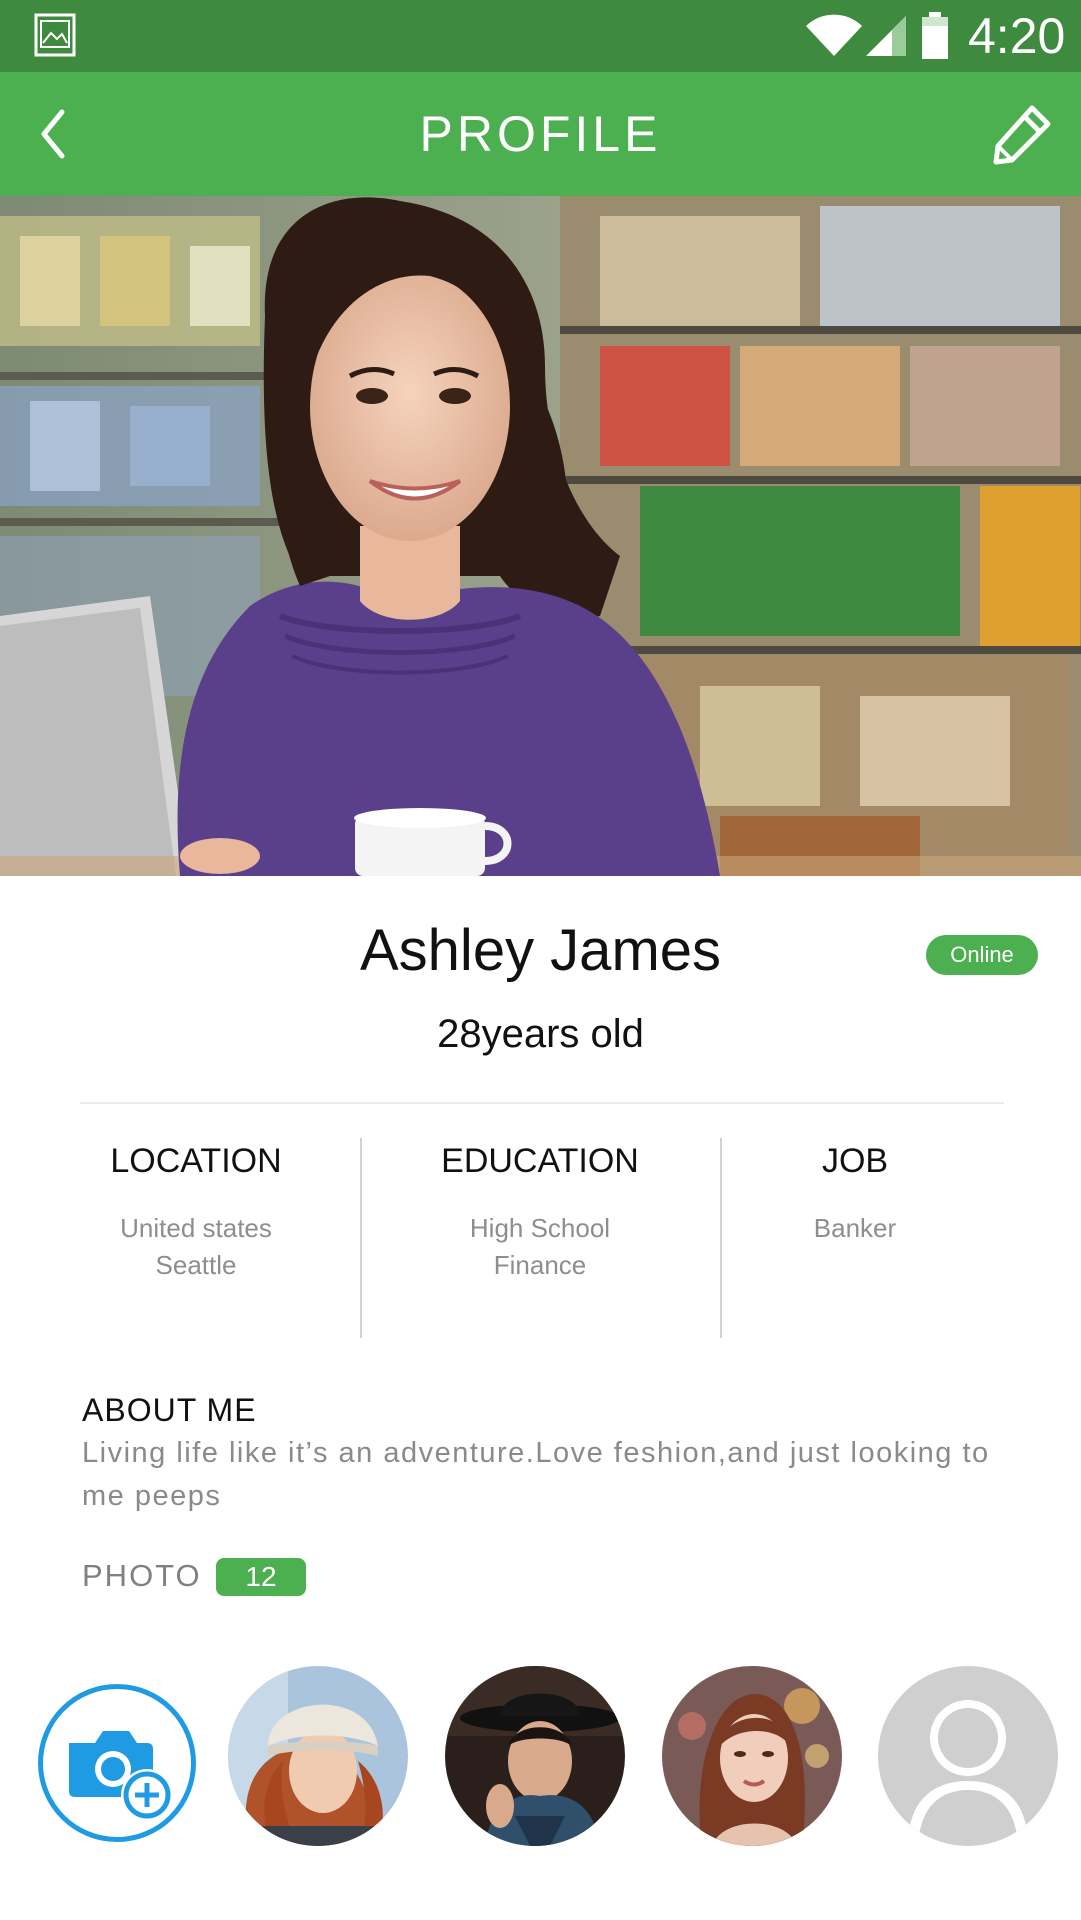 This screenshot has height=1920, width=1081. I want to click on education-value: High School Finance, so click(540, 1247).